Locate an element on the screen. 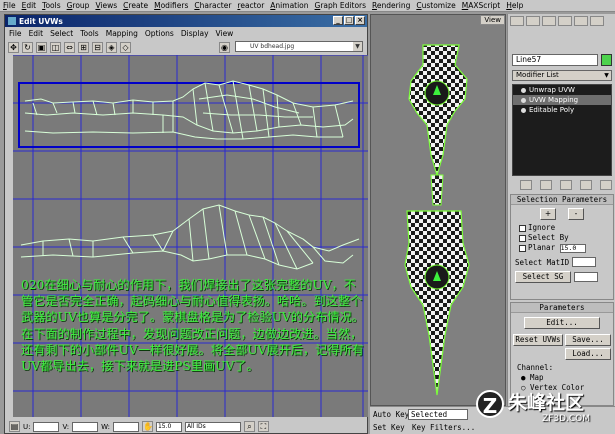  stack-item: UVW Mapping is located at coordinates (562, 100).